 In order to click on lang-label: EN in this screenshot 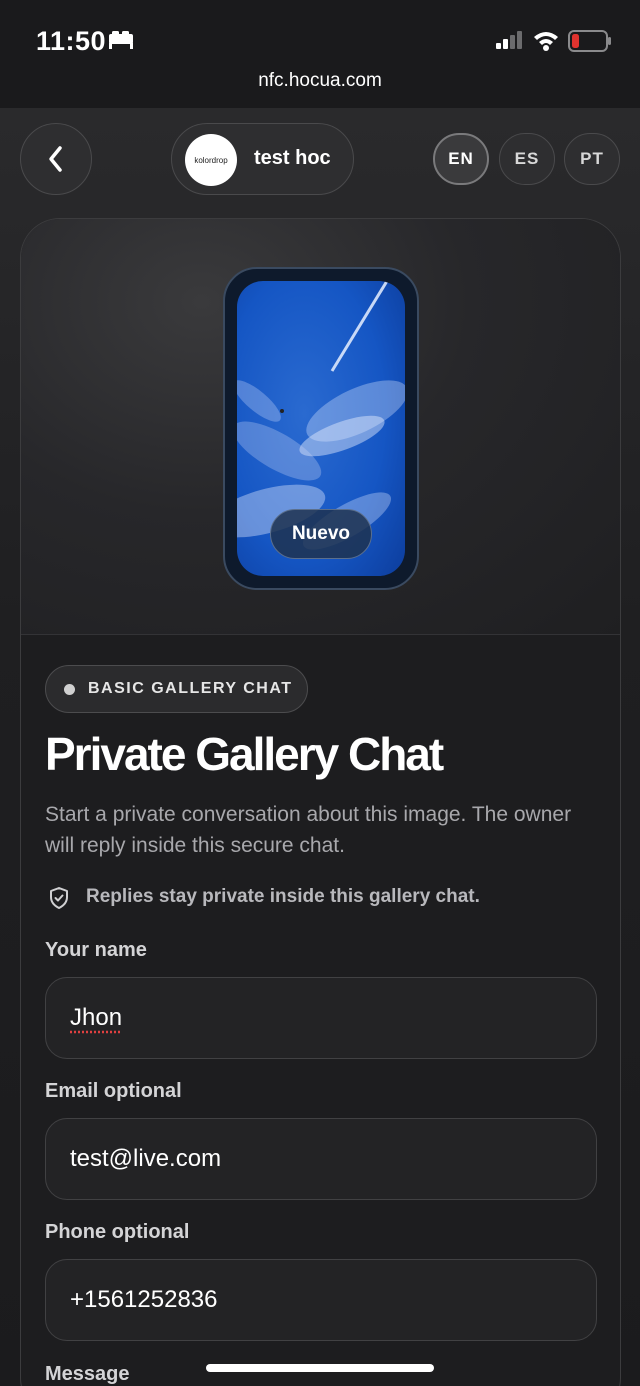, I will do `click(461, 158)`.